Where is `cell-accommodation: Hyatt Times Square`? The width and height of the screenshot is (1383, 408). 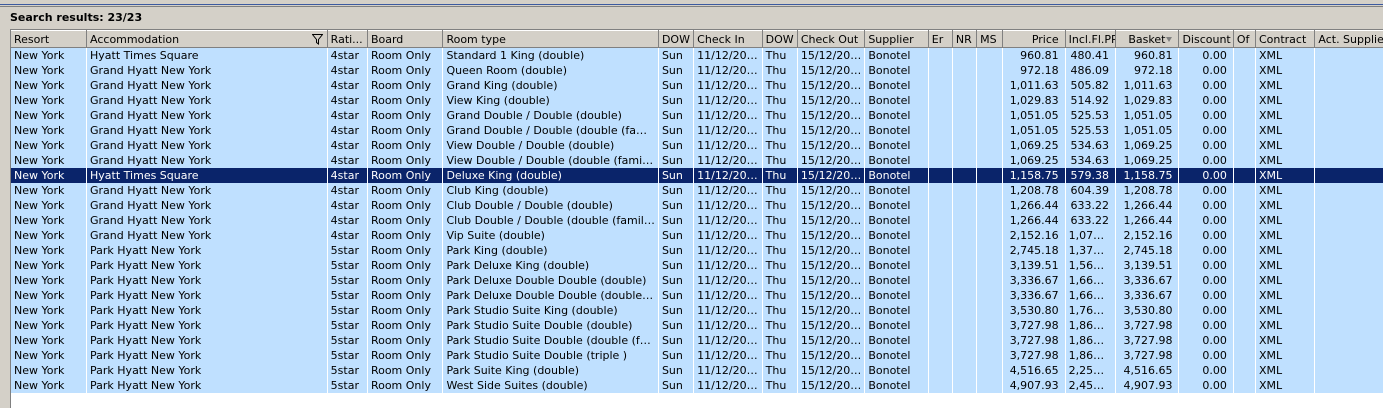
cell-accommodation: Hyatt Times Square is located at coordinates (207, 55).